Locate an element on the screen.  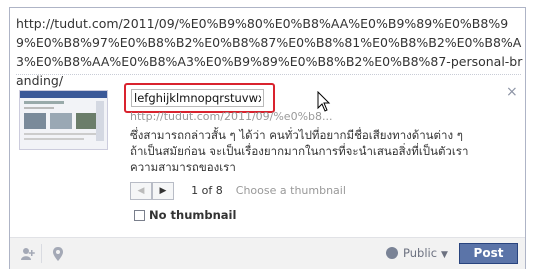
tag-friends-icon is located at coordinates (28, 254).